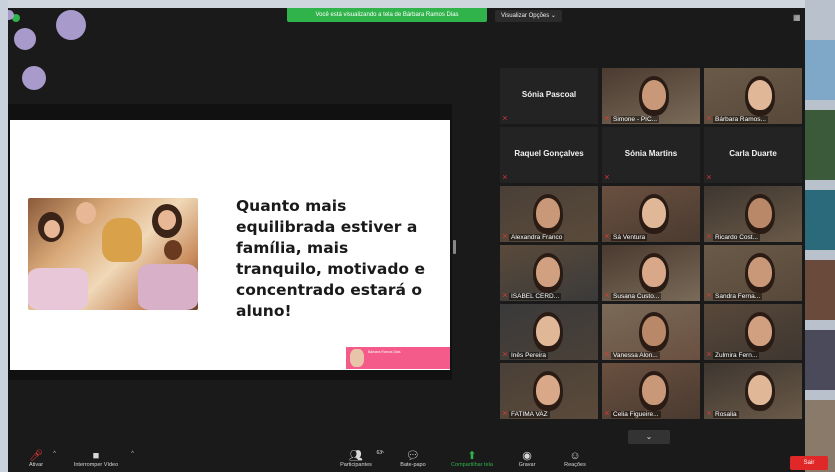 Image resolution: width=835 pixels, height=472 pixels. I want to click on camera-icon: ■, so click(96, 456).